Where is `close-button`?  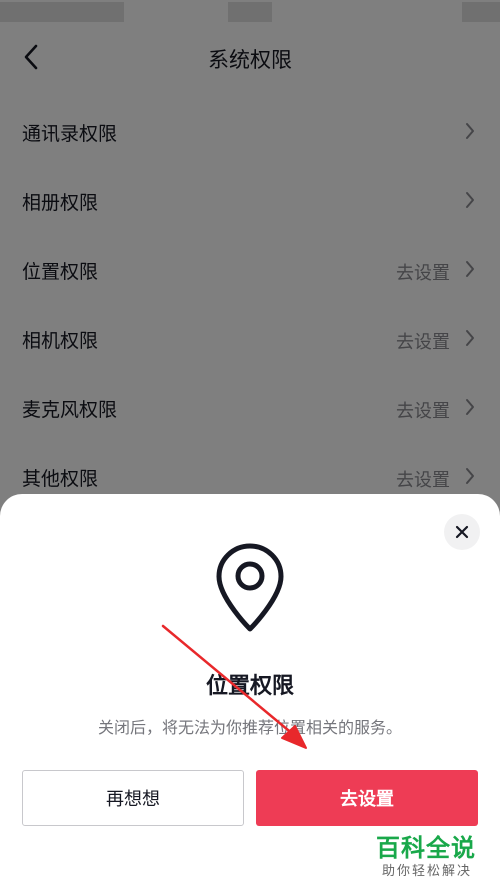
close-button is located at coordinates (462, 532).